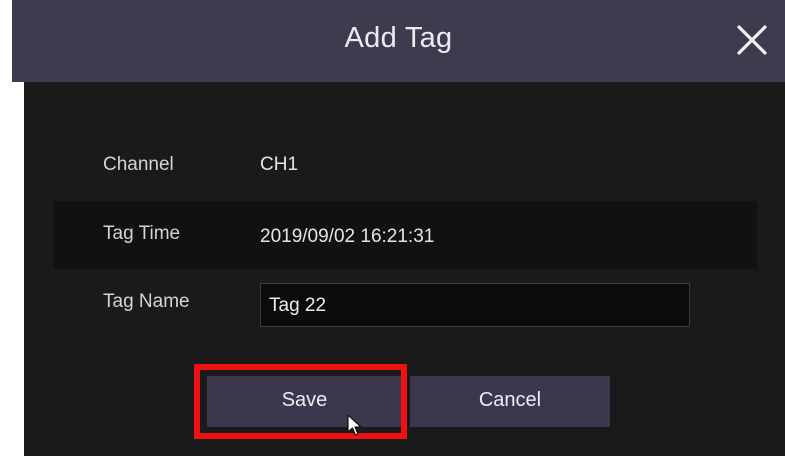 The width and height of the screenshot is (785, 456). I want to click on channel-row: Channel CH1, so click(405, 164).